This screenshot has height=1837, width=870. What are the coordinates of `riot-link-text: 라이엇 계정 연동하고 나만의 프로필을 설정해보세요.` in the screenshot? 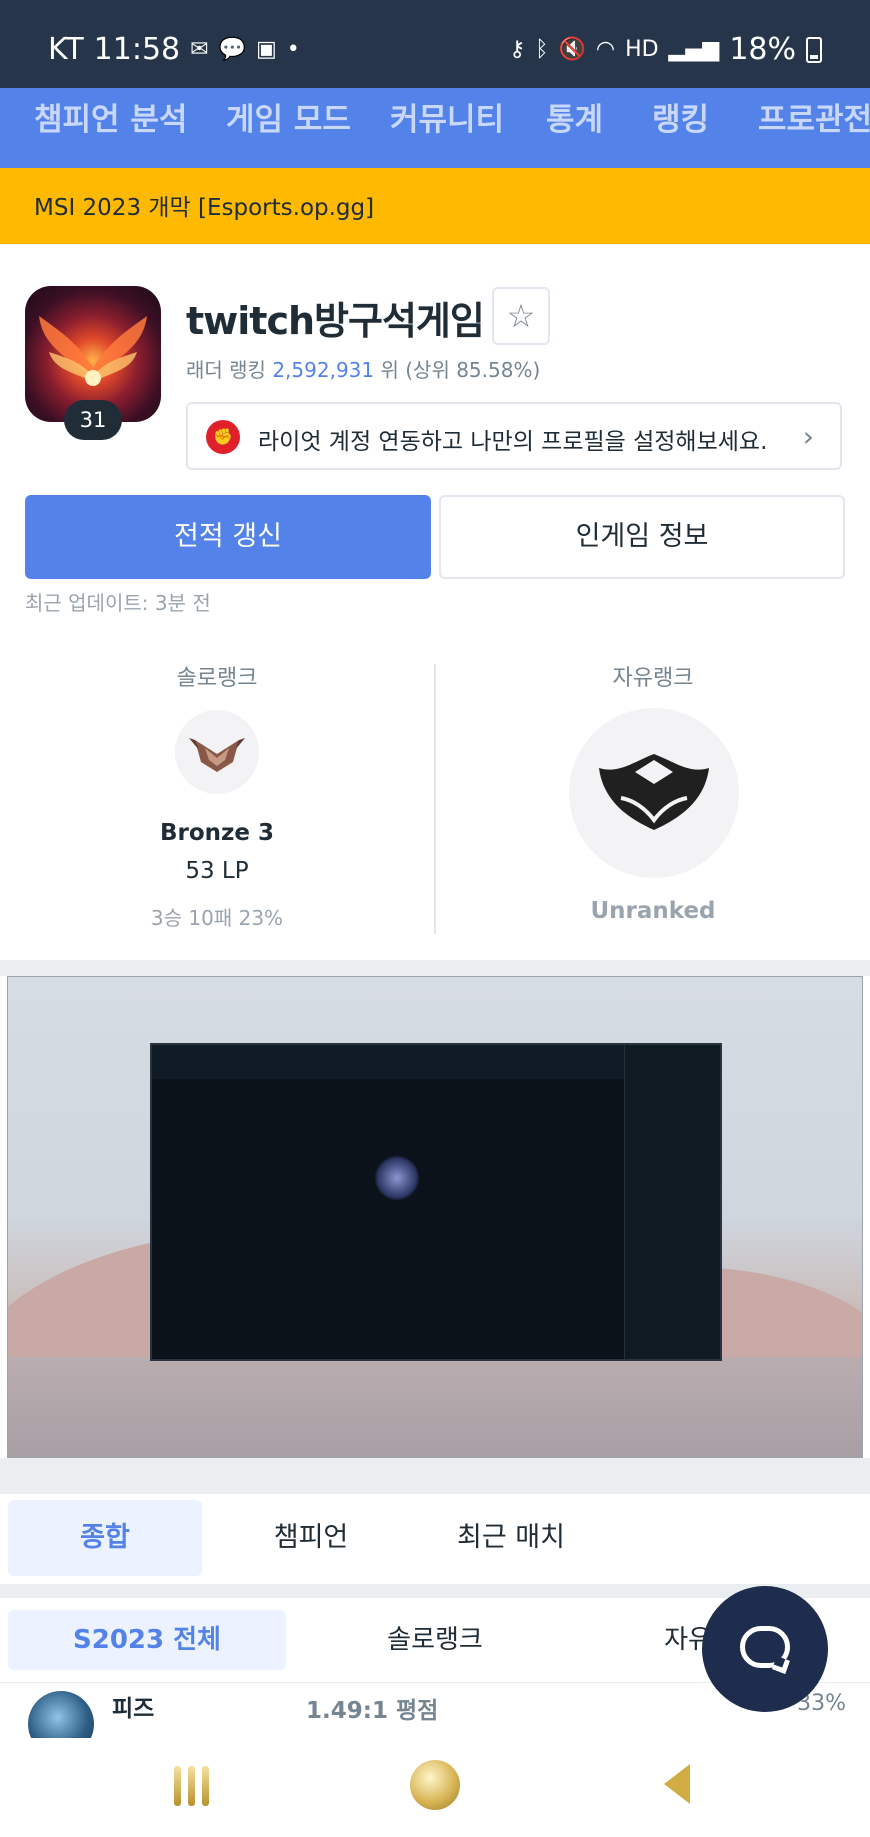 It's located at (513, 442).